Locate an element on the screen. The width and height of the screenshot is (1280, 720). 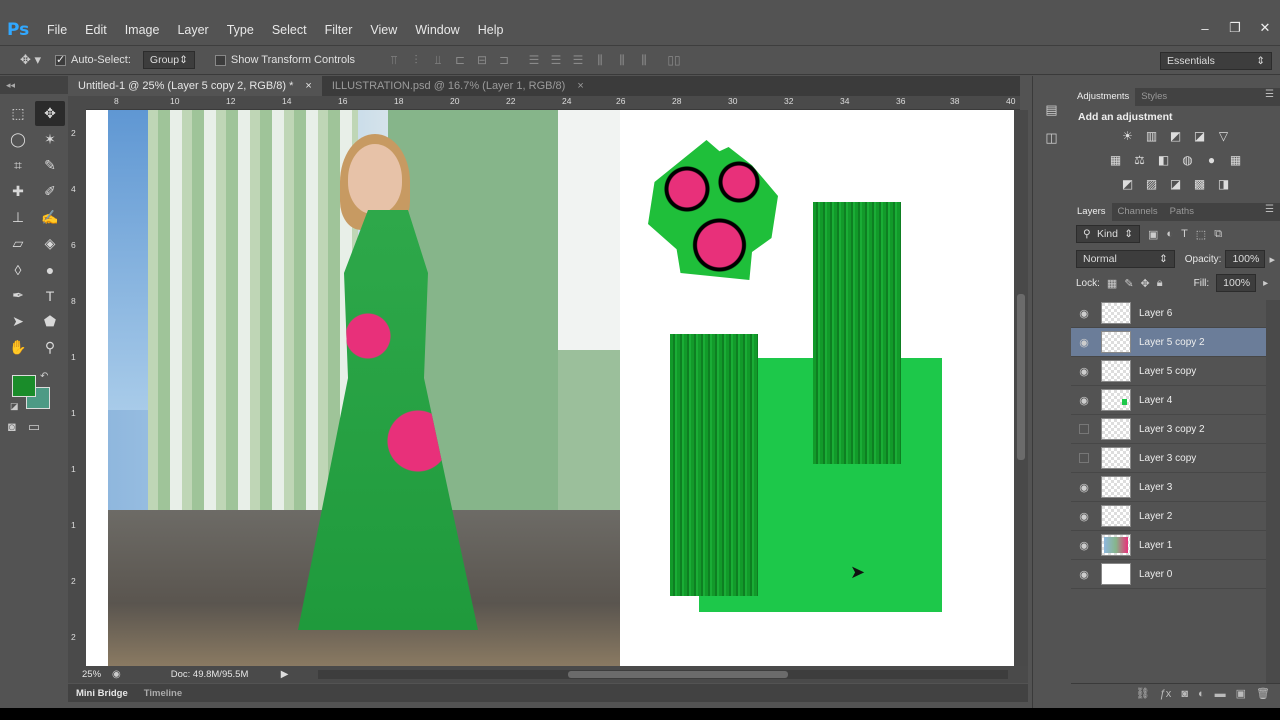
history-brush-tool-icon: ✍ is located at coordinates (50, 217).